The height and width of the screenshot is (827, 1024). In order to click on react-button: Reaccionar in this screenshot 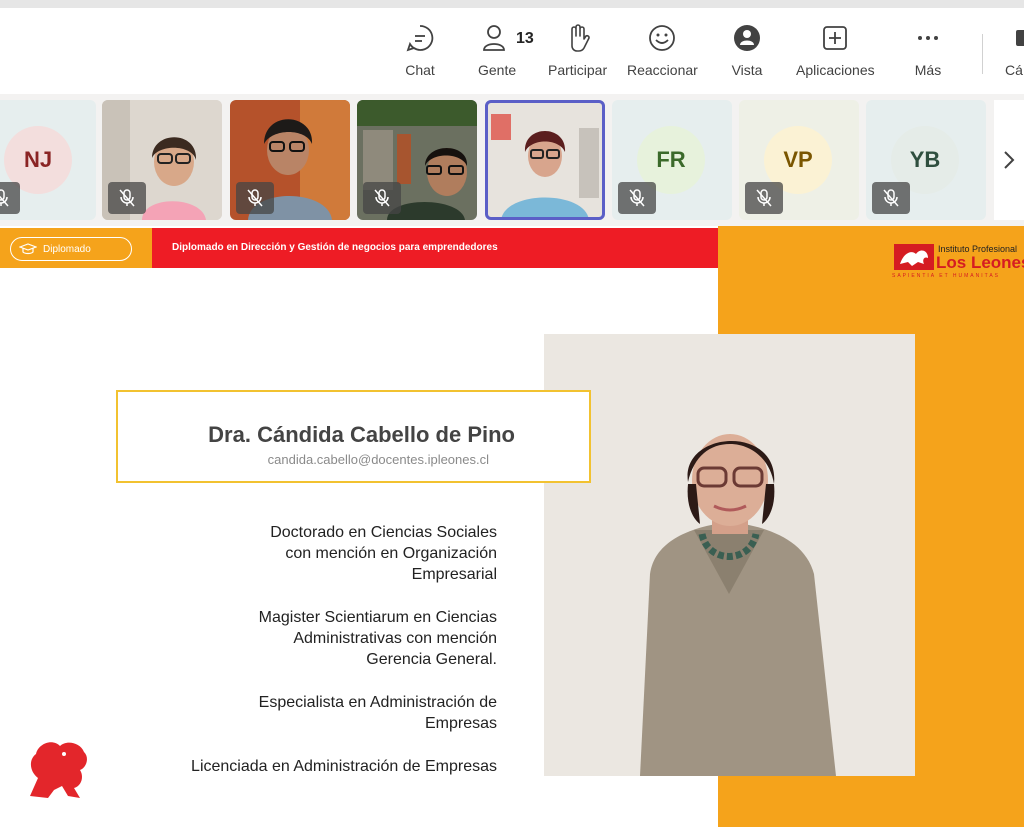, I will do `click(662, 55)`.